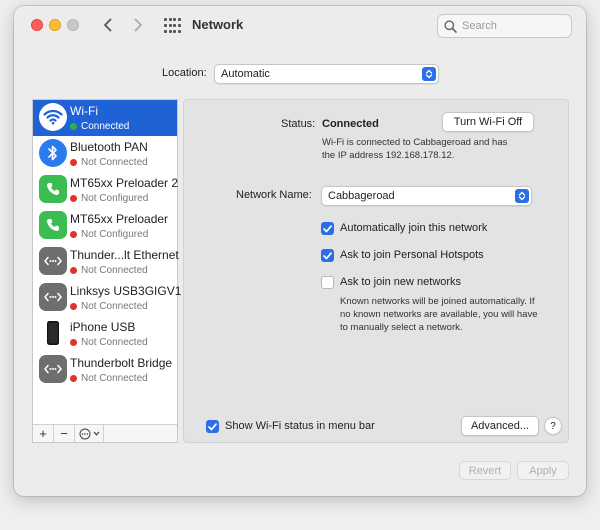 This screenshot has width=600, height=530. What do you see at coordinates (512, 26) in the screenshot?
I see `search-input` at bounding box center [512, 26].